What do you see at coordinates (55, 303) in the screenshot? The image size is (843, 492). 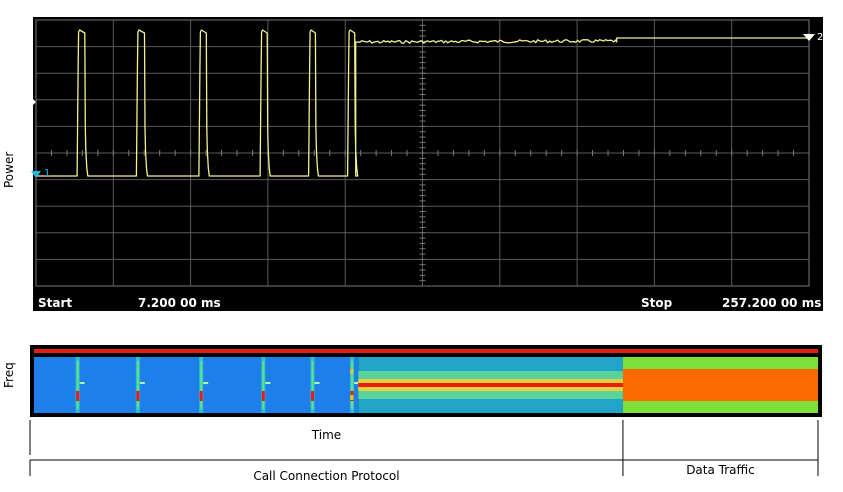 I see `start-label: Start` at bounding box center [55, 303].